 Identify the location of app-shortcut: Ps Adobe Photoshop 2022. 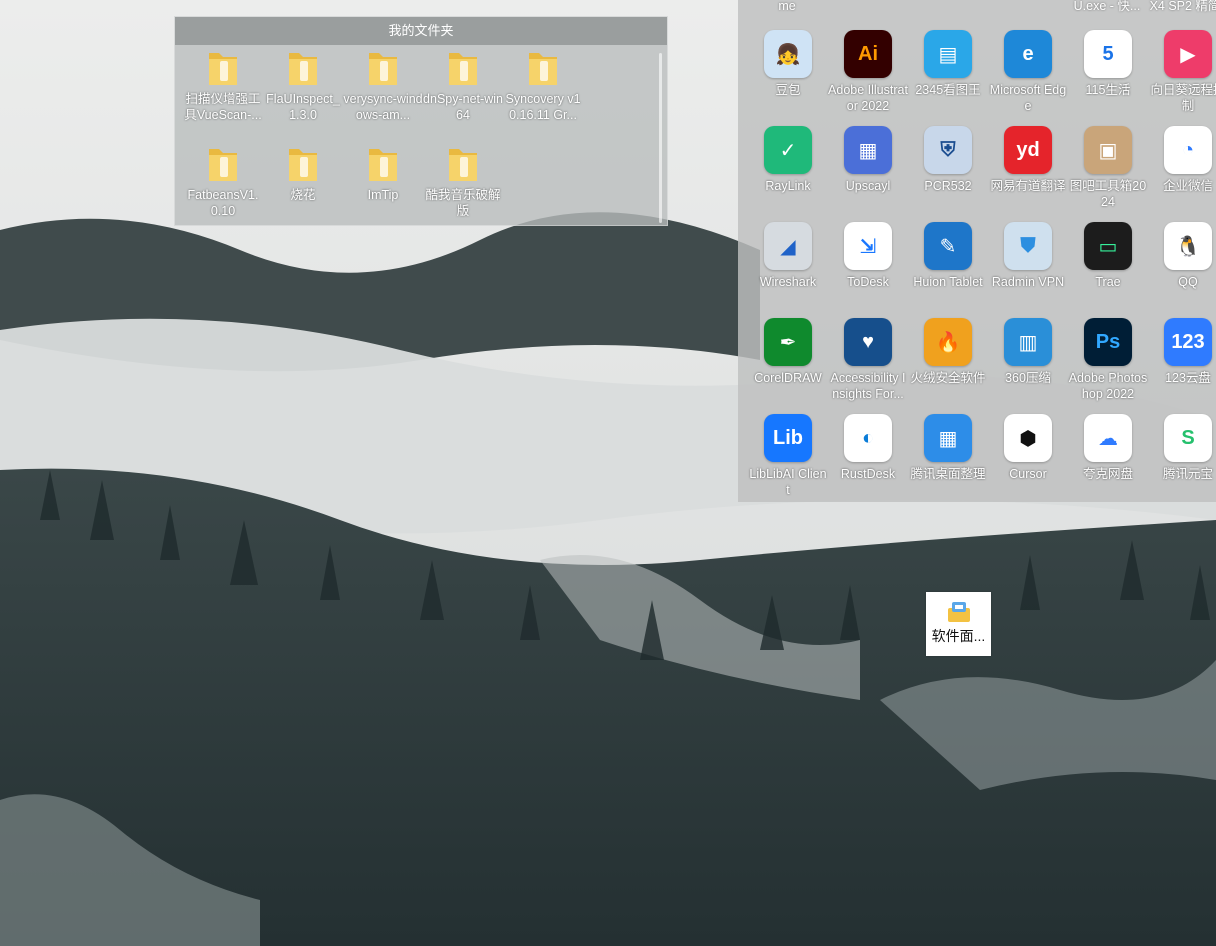
(1108, 360).